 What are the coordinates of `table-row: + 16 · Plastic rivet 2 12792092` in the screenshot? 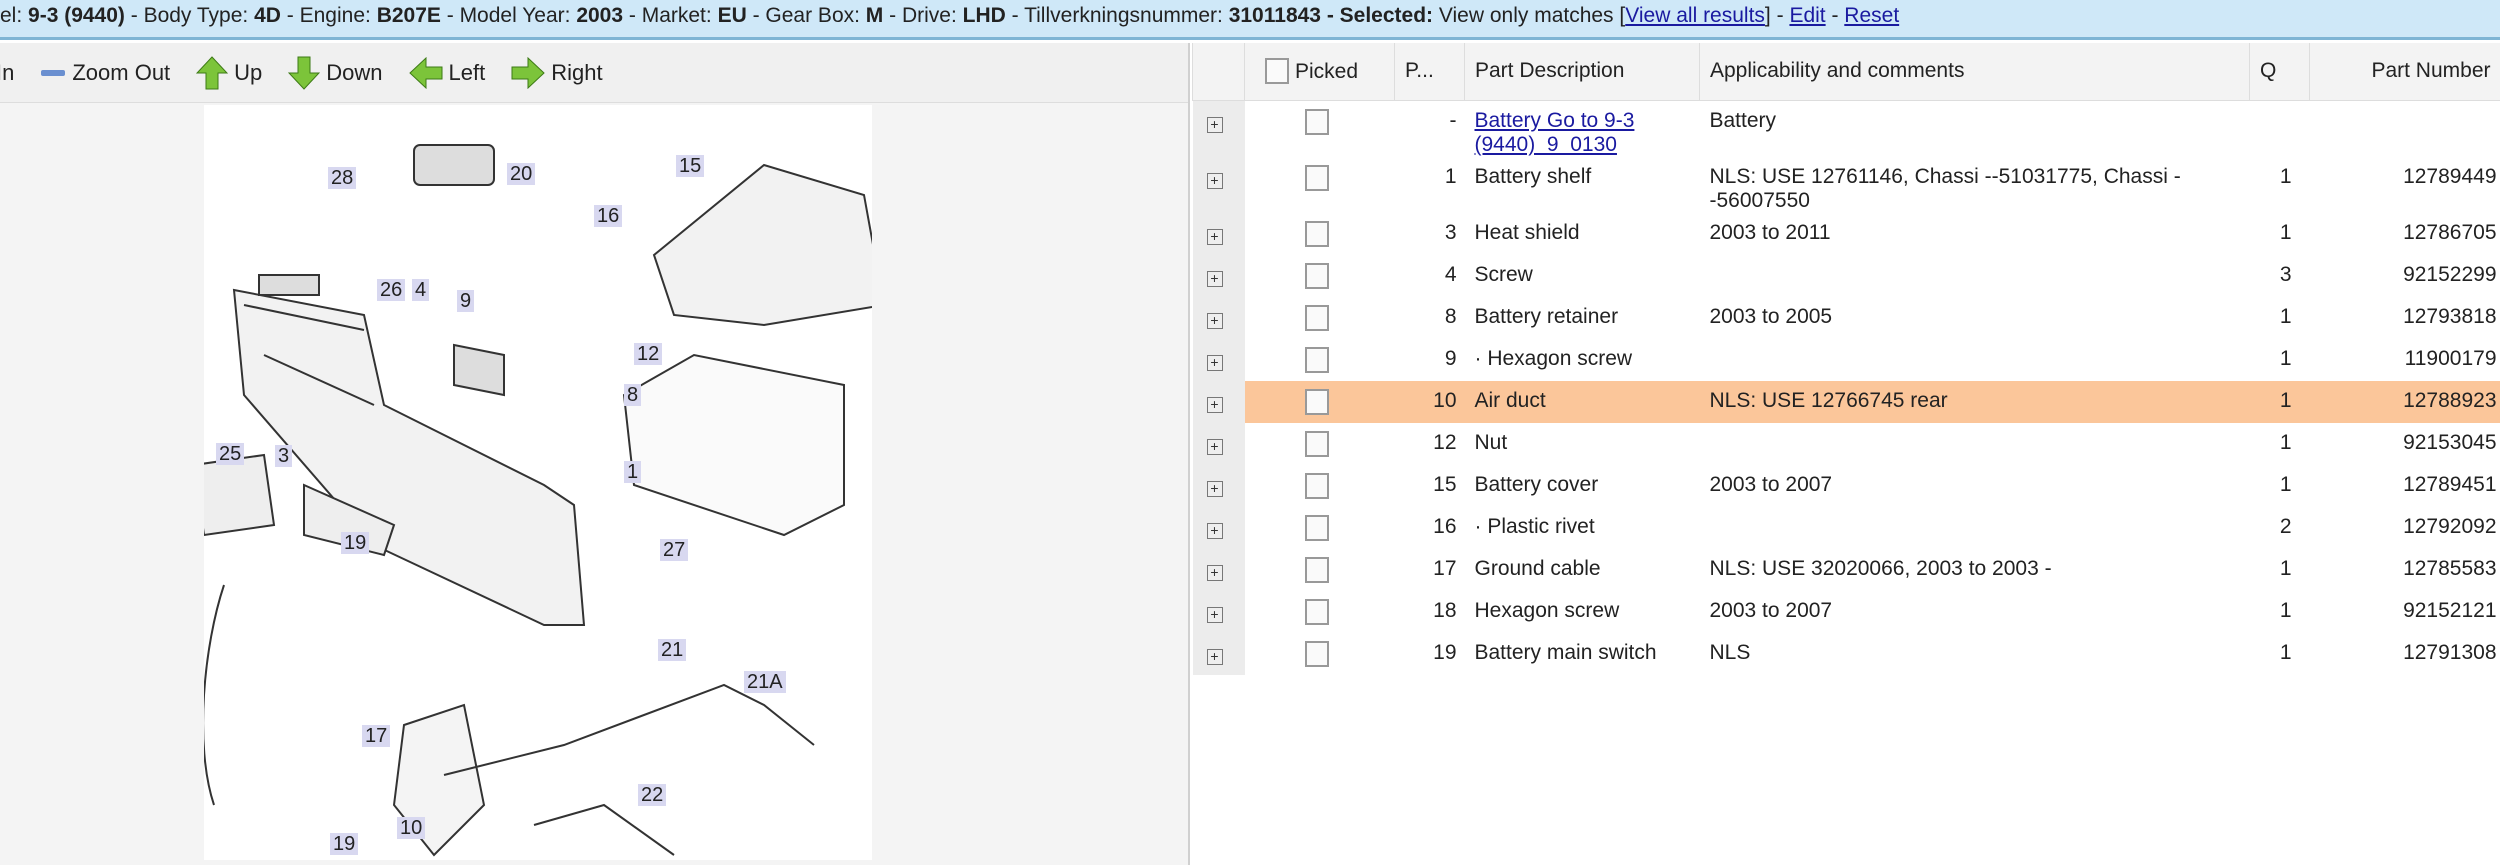 It's located at (1846, 527).